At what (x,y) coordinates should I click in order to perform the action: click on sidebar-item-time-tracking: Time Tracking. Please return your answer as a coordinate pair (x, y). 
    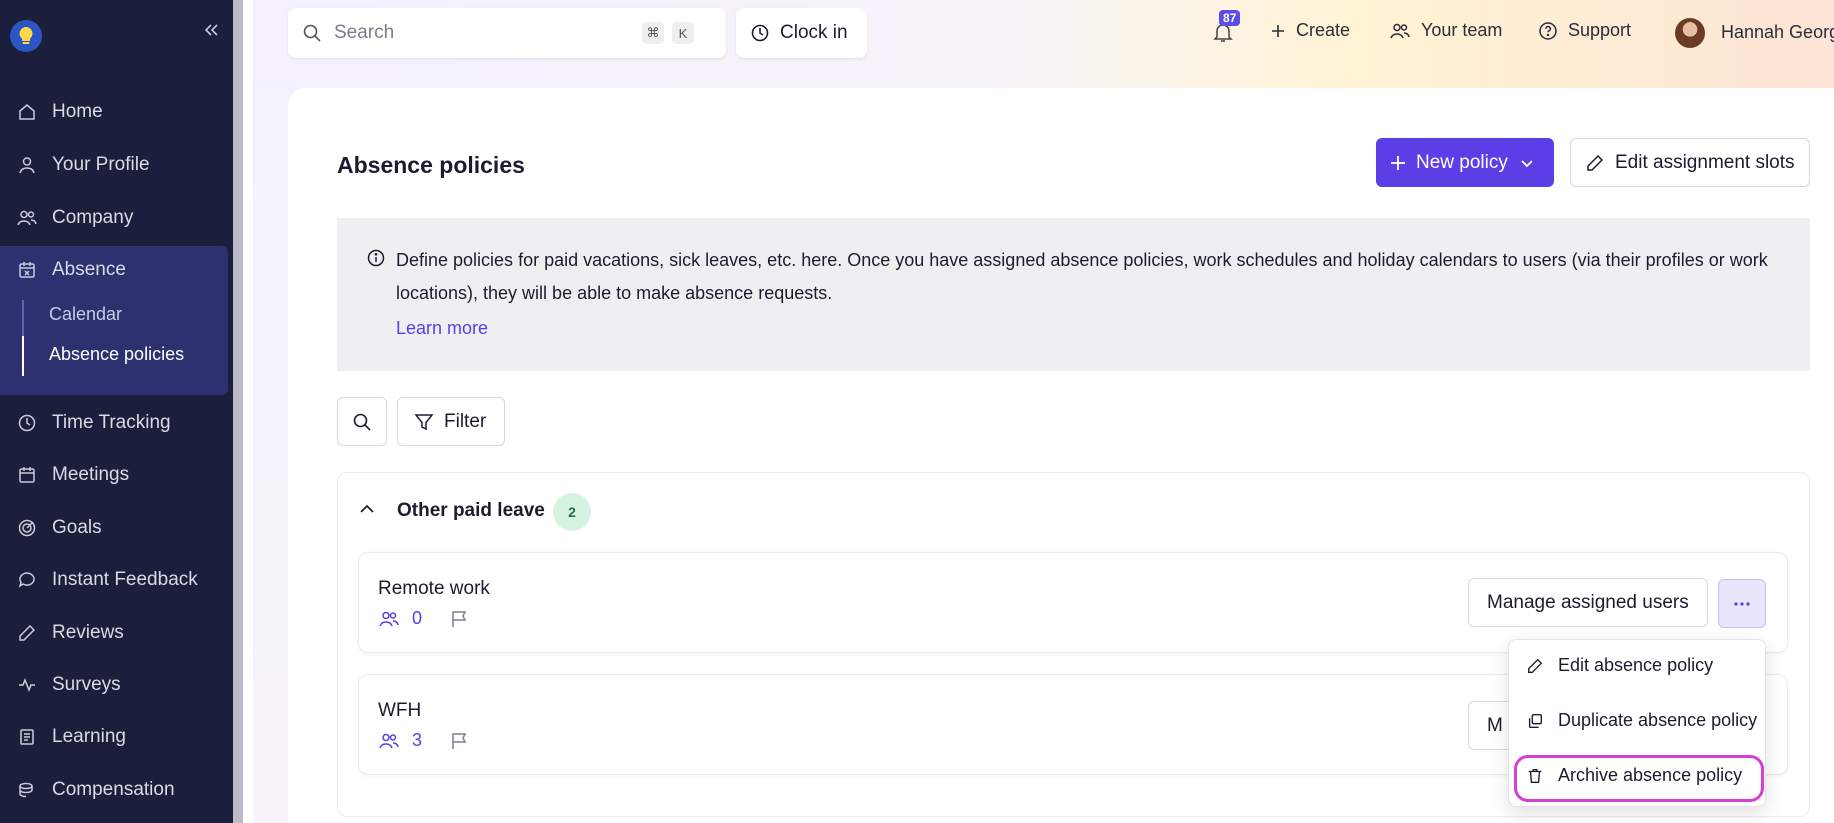
    Looking at the image, I should click on (116, 423).